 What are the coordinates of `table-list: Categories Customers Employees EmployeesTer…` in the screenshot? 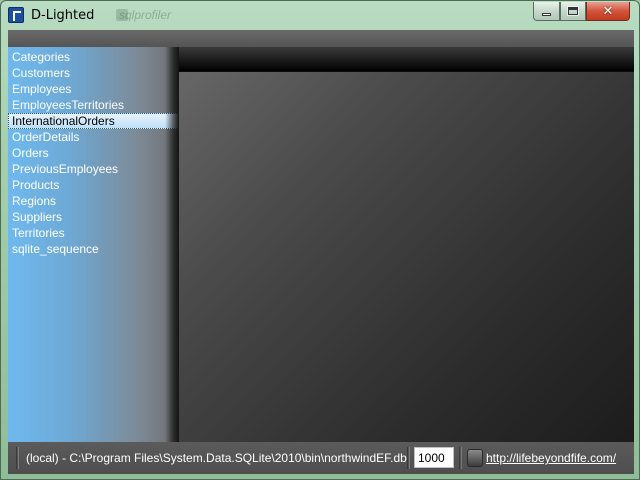 It's located at (93, 153).